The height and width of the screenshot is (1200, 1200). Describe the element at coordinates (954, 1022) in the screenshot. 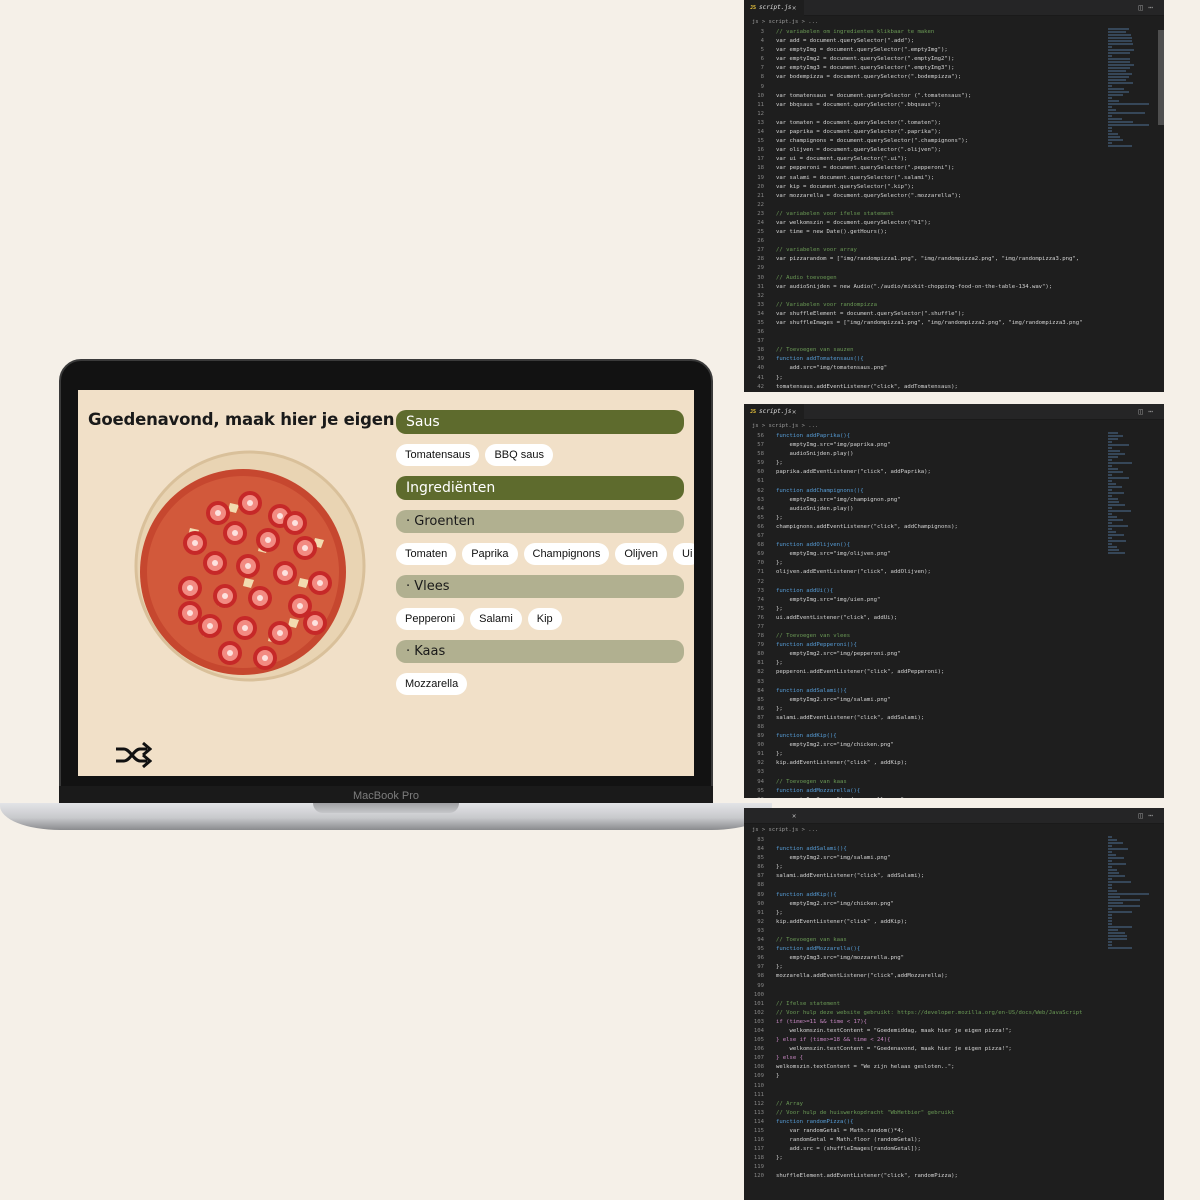

I see `code-line: 103 if (time>=11 && time < 17){` at that location.